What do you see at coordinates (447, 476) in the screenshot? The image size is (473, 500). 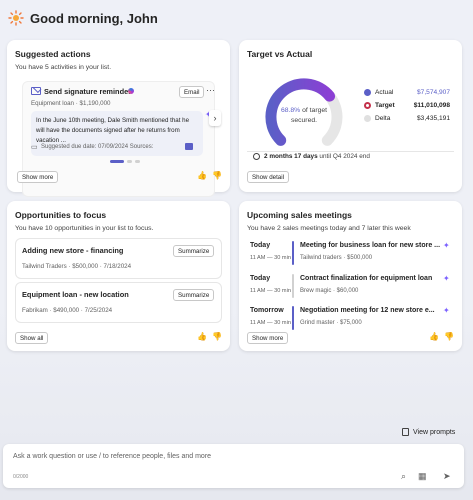 I see `send-icon: ➤` at bounding box center [447, 476].